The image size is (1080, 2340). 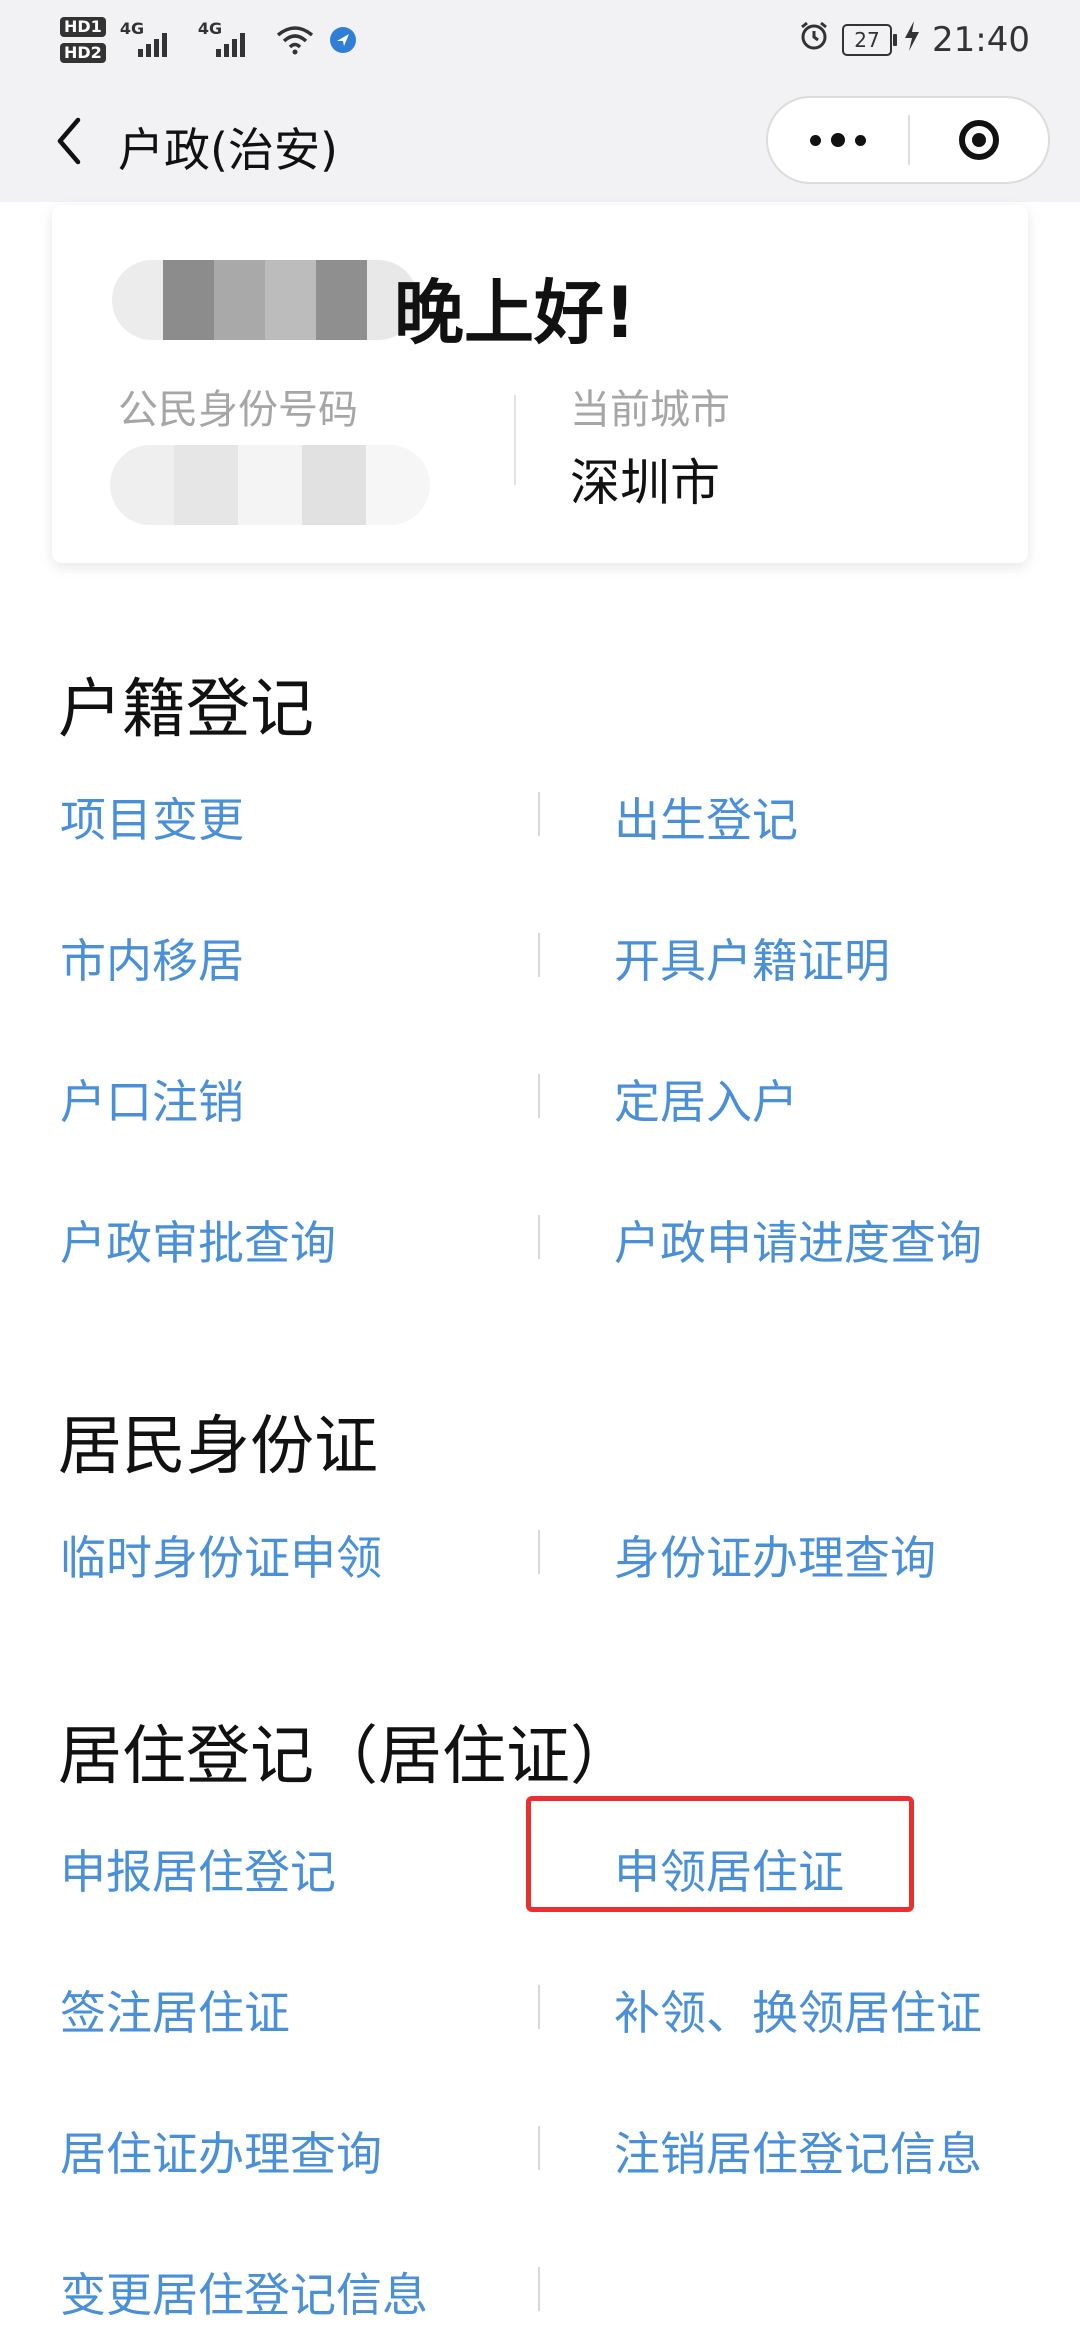 I want to click on mini-program-capsule, so click(x=908, y=140).